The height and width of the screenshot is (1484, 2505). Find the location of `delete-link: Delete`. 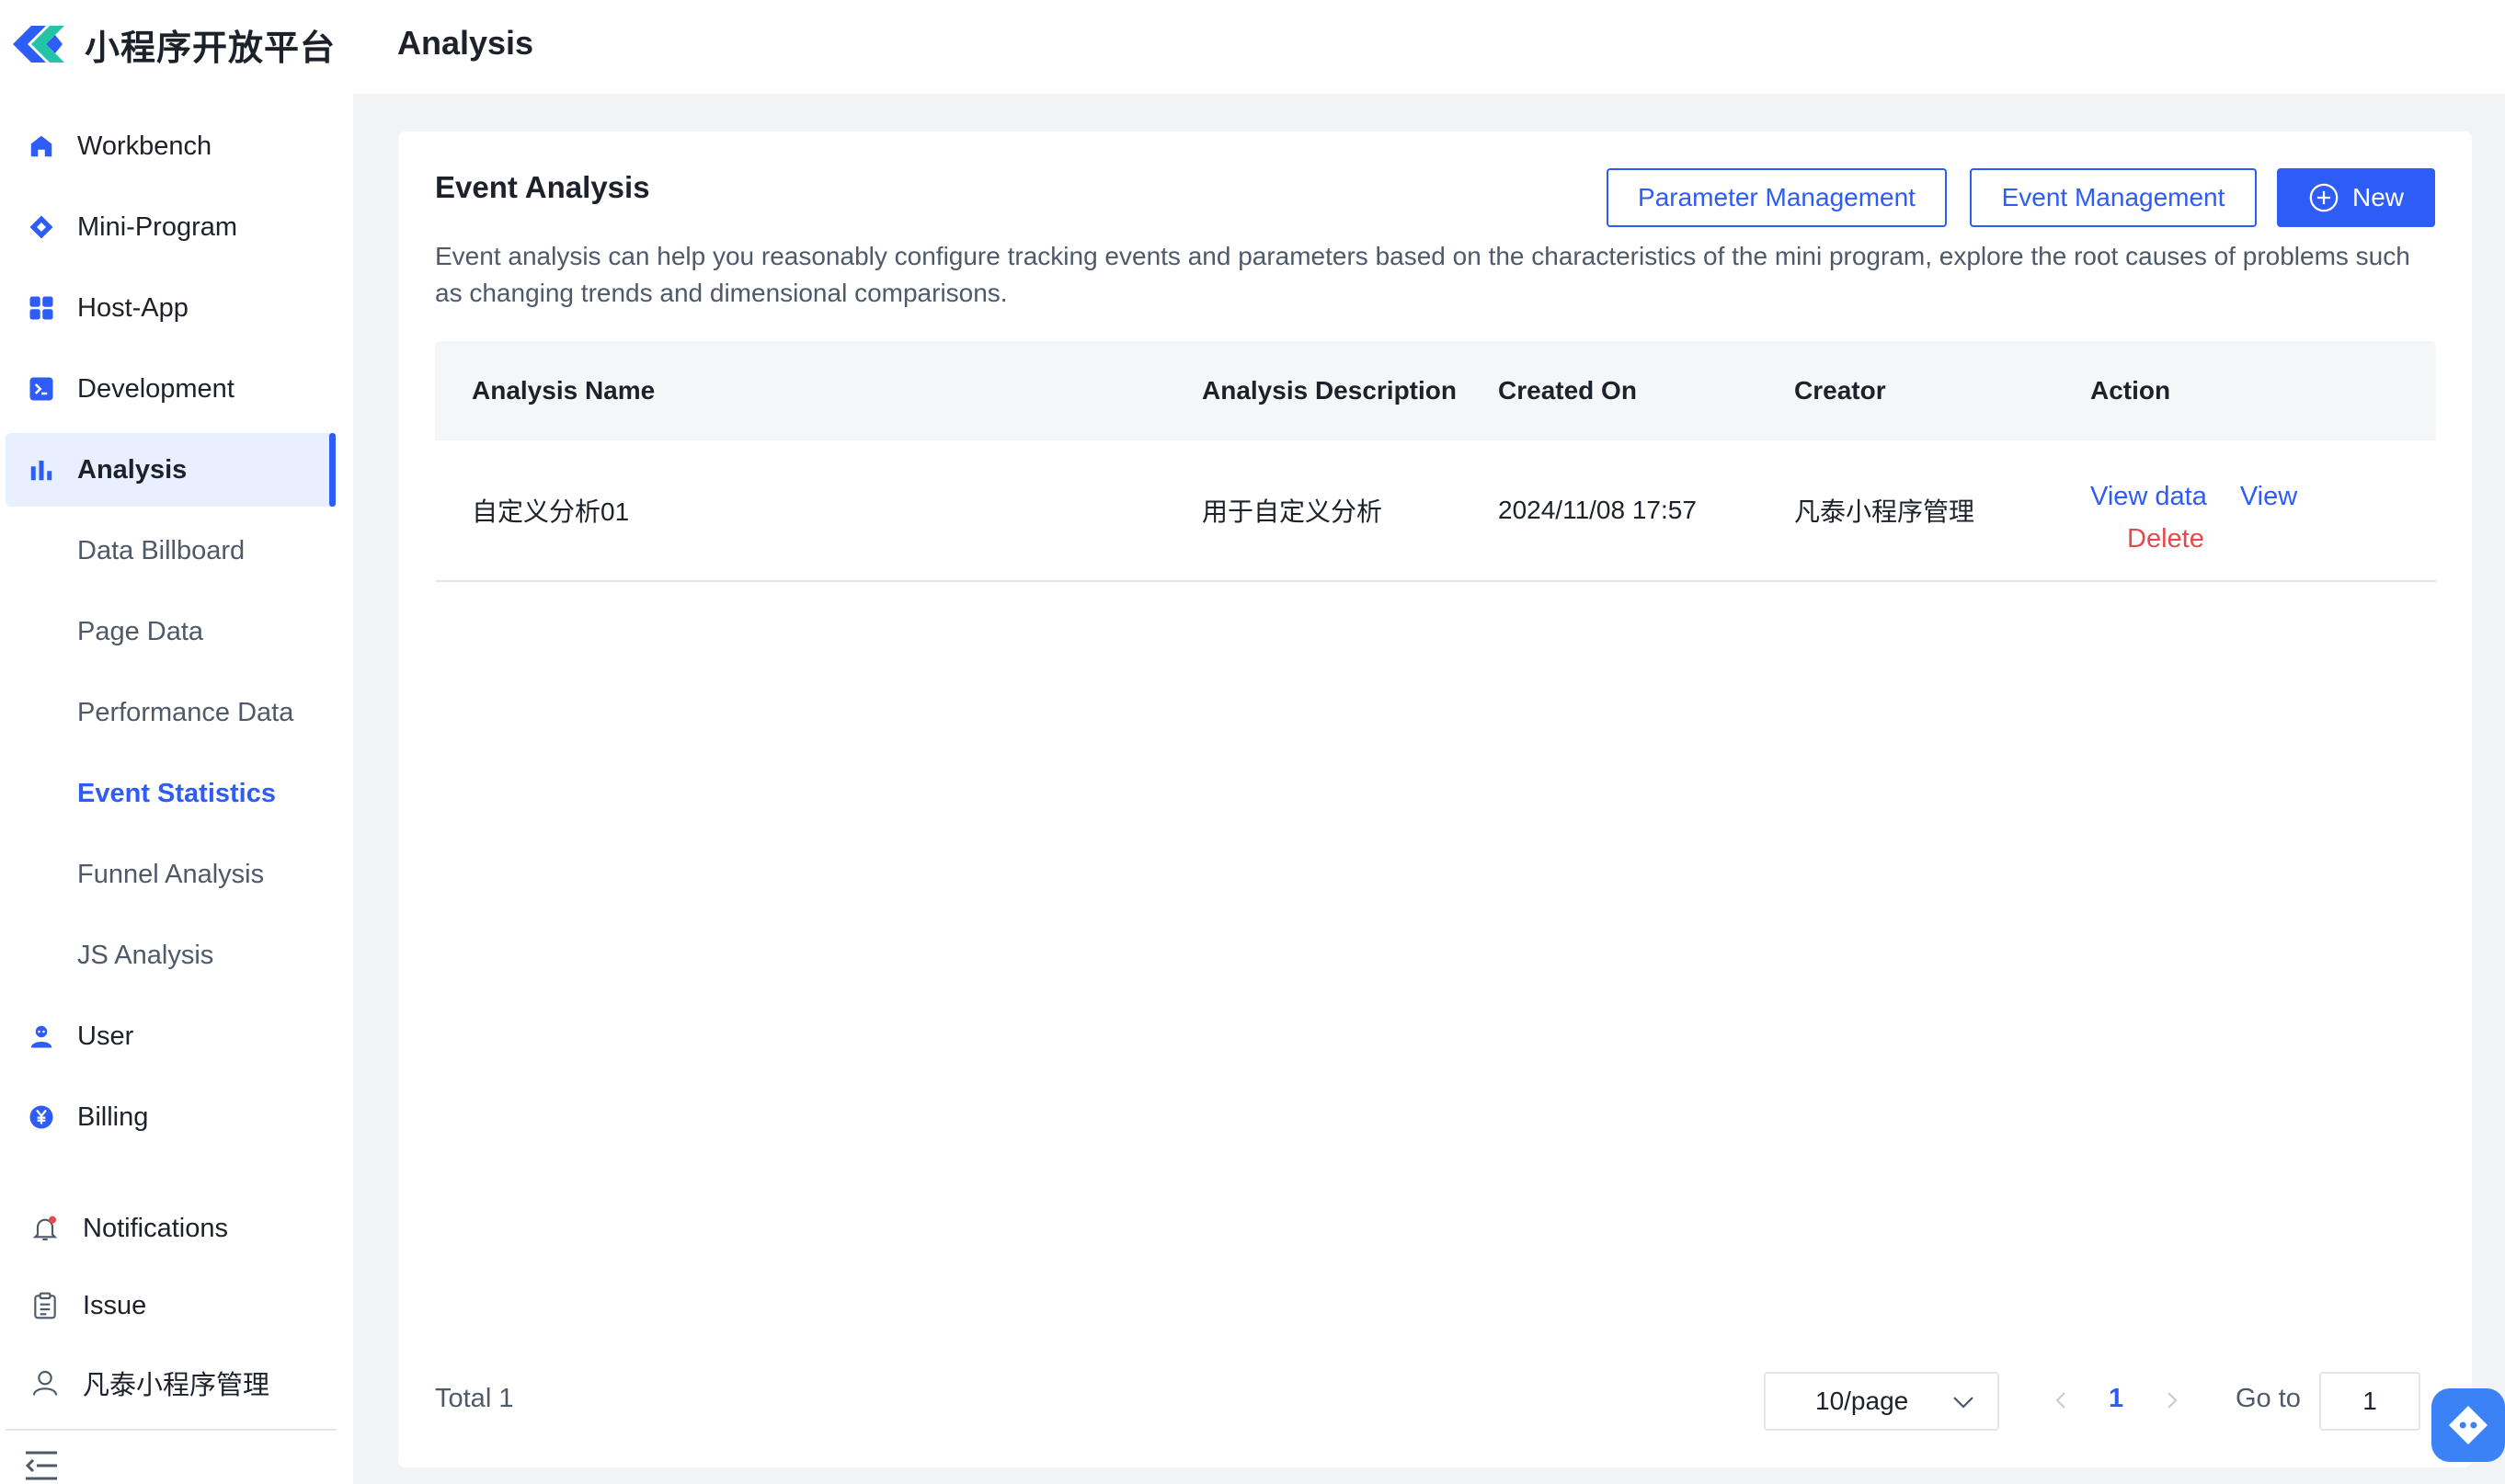

delete-link: Delete is located at coordinates (2228, 539).